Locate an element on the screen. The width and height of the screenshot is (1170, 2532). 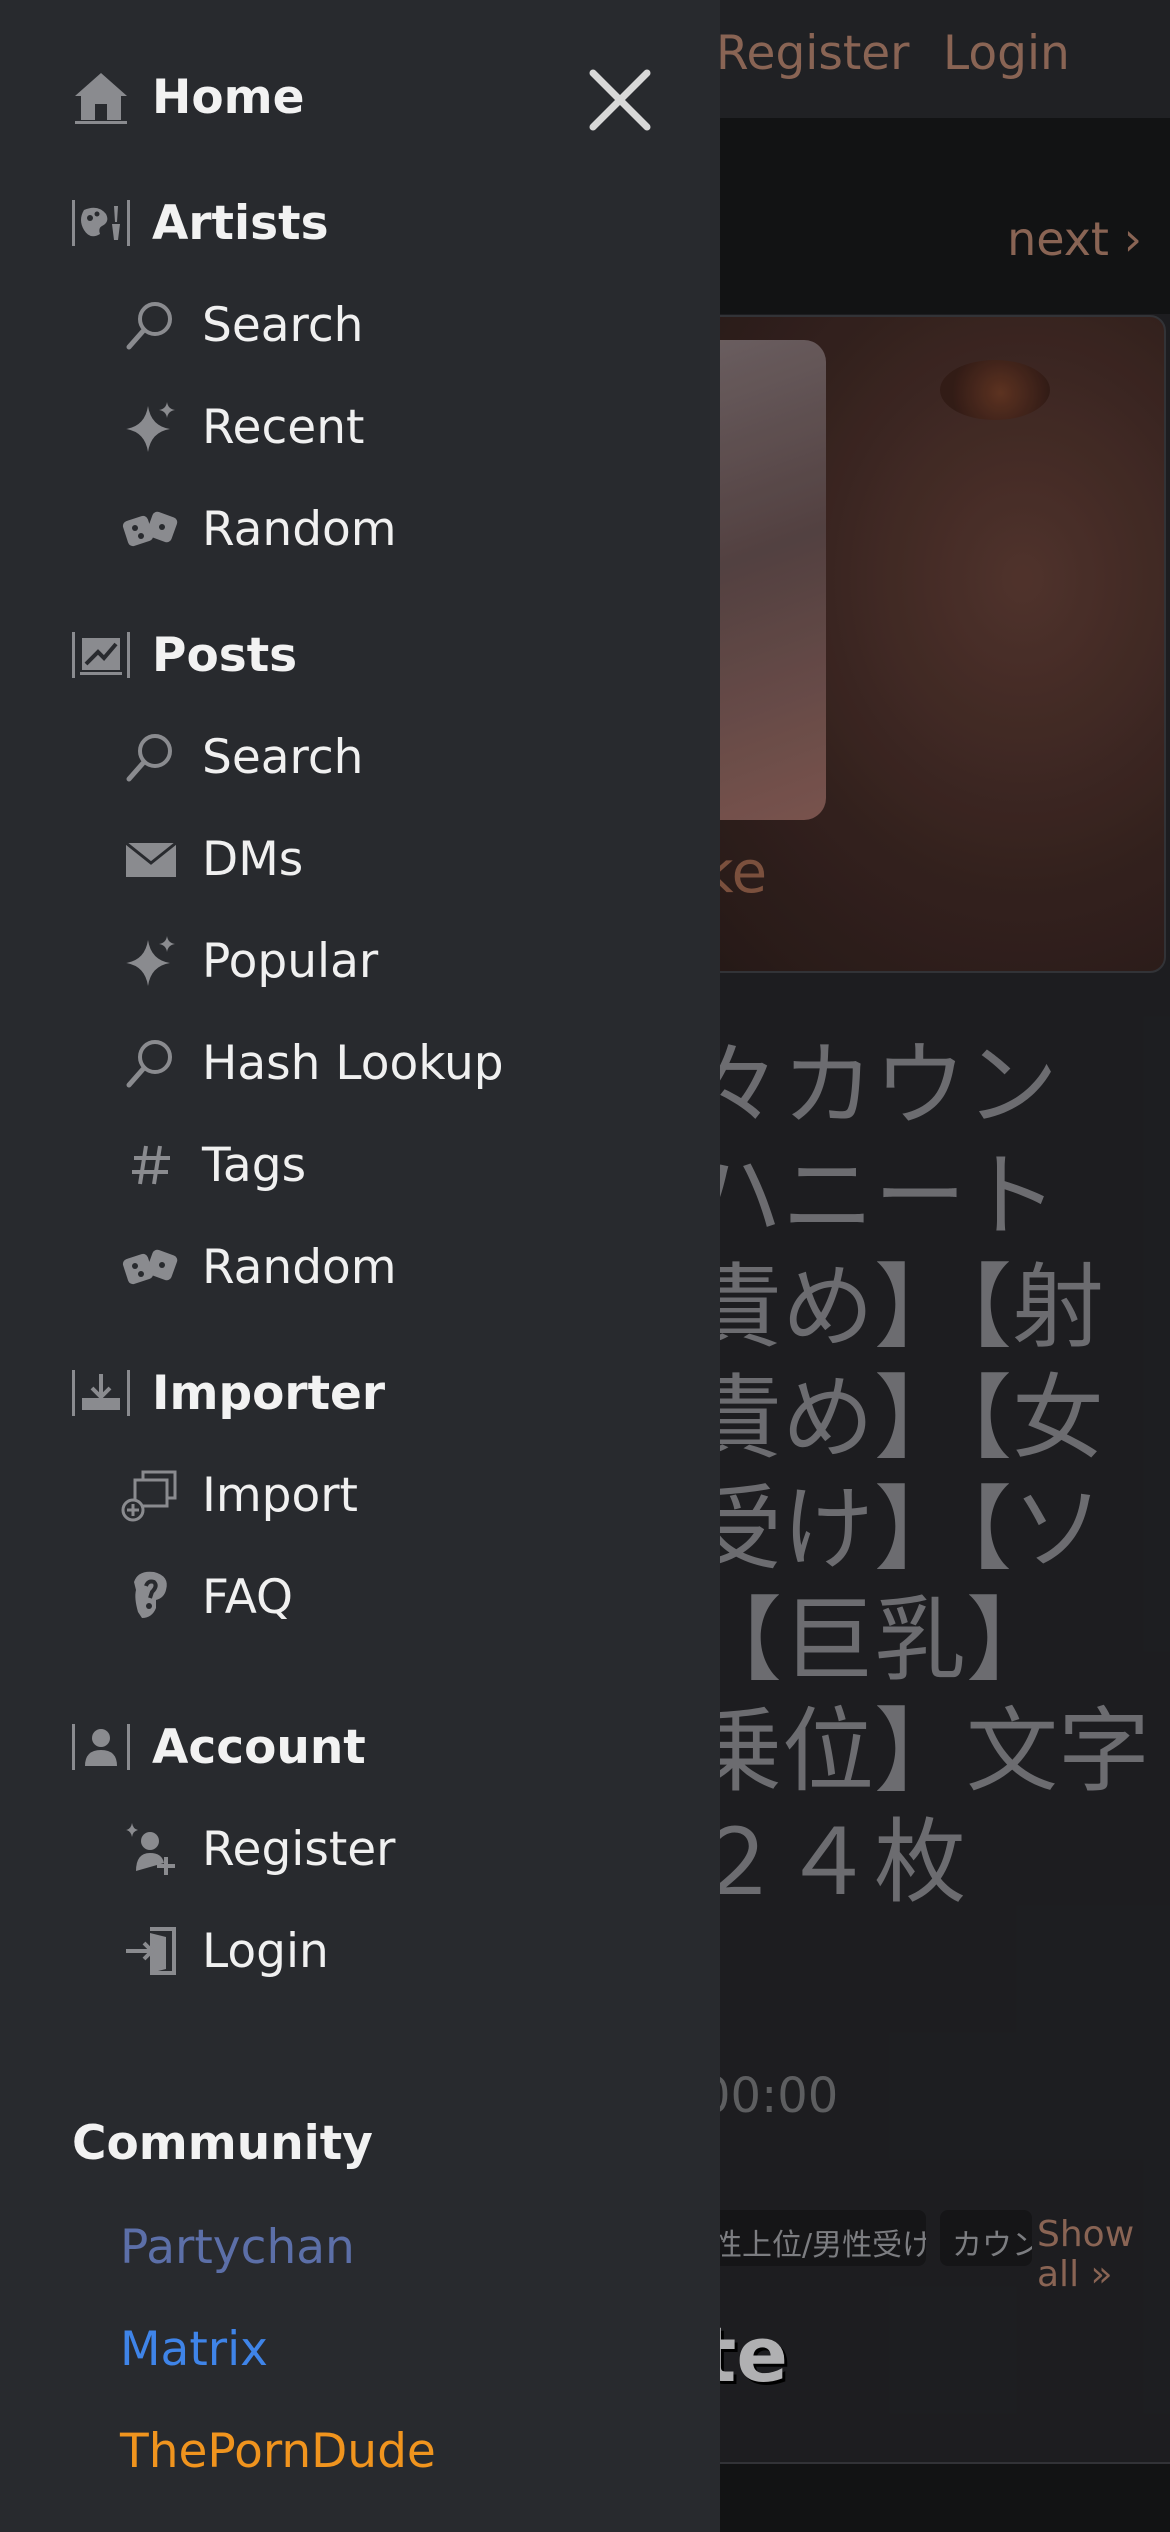
home-icon is located at coordinates (101, 97).